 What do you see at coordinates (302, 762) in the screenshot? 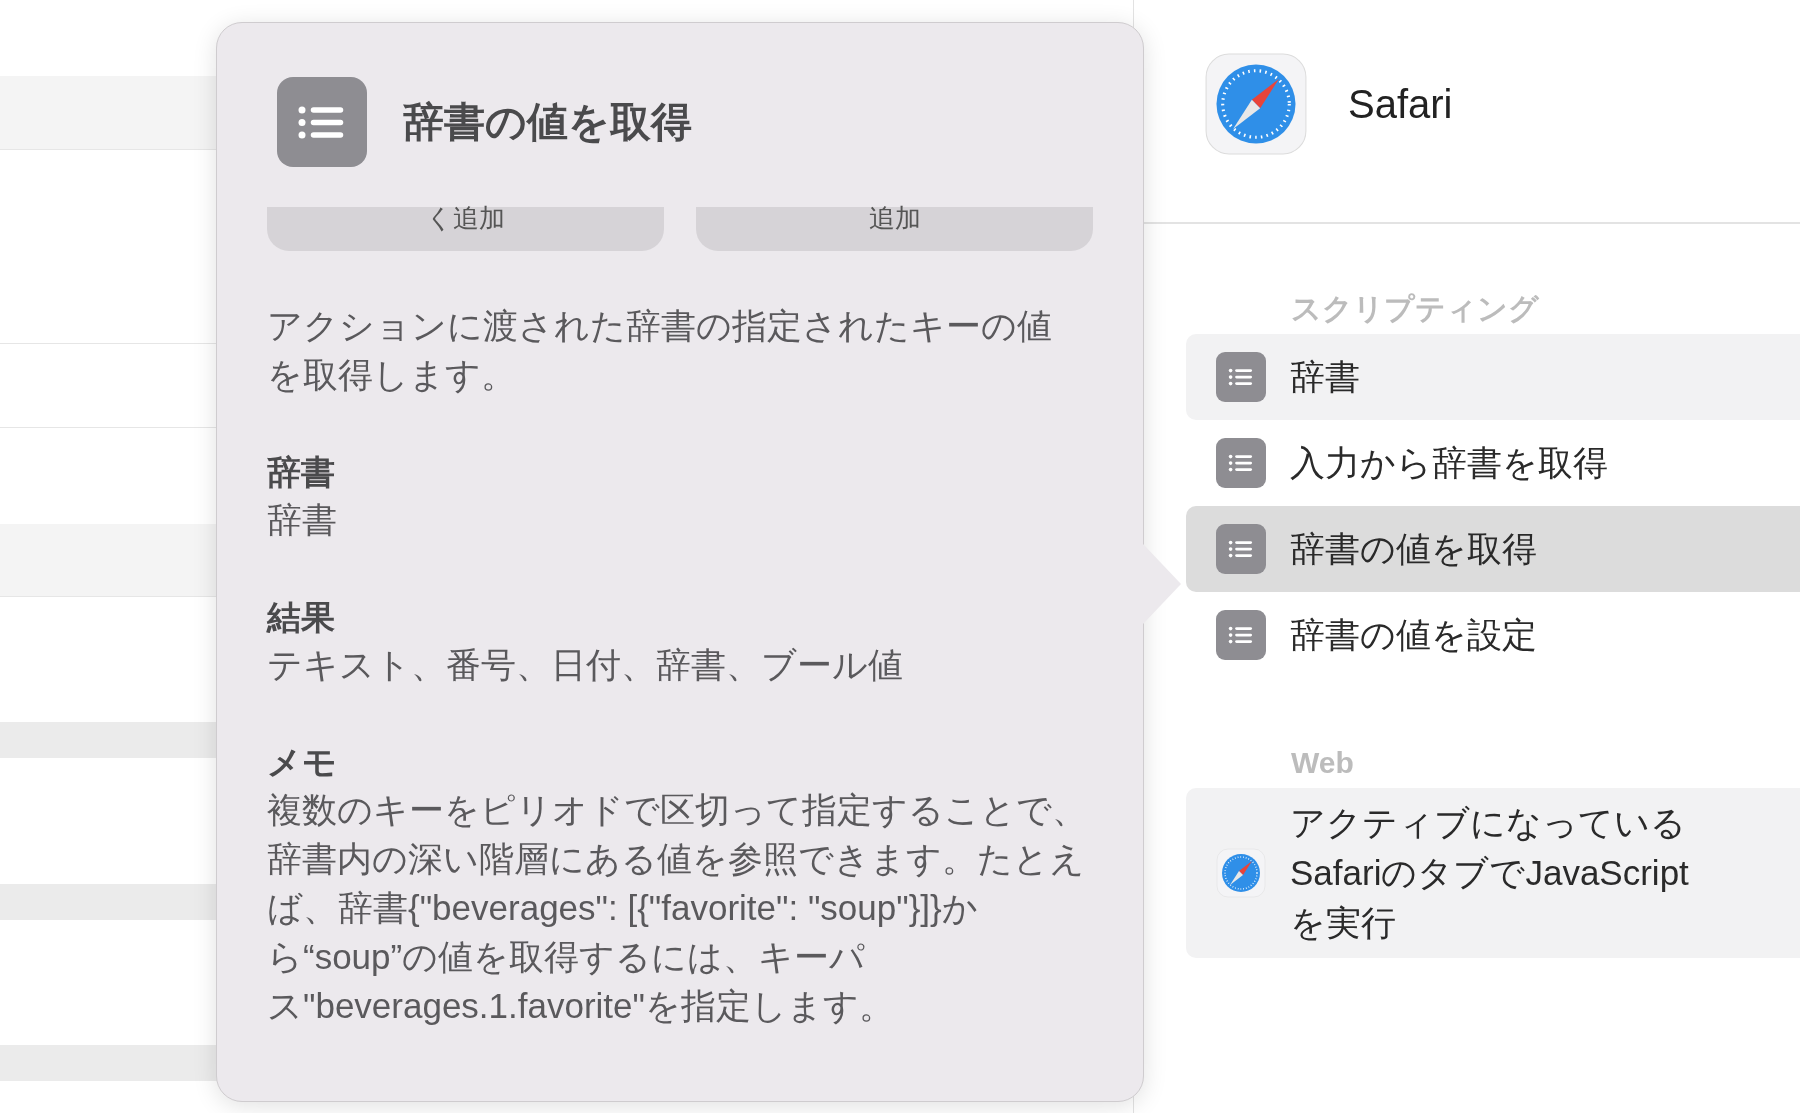
I see `section-heading: メモ` at bounding box center [302, 762].